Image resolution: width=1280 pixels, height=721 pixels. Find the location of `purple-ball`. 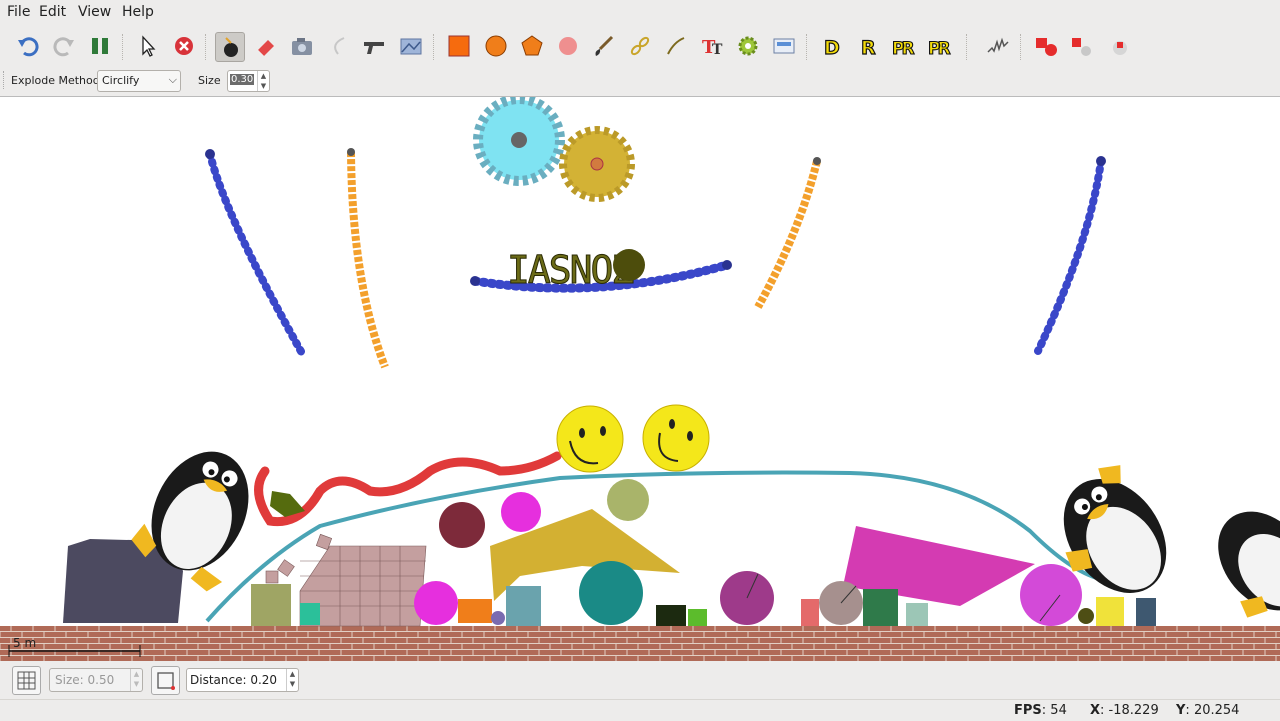

purple-ball is located at coordinates (747, 598).